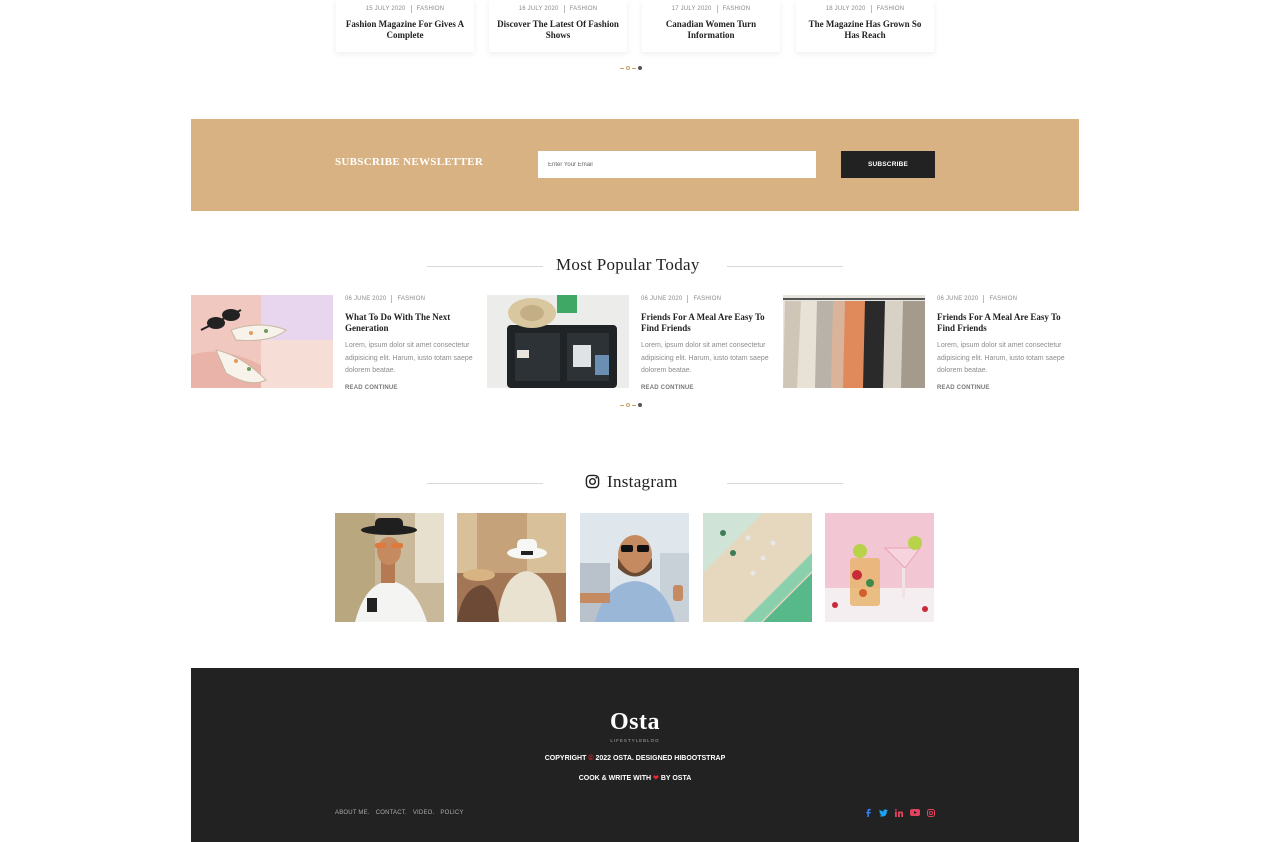 This screenshot has height=842, width=1270. Describe the element at coordinates (660, 758) in the screenshot. I see `copyright-suffix: 2022 OSTA. DESIGNED HIBOOTSTRAP` at that location.